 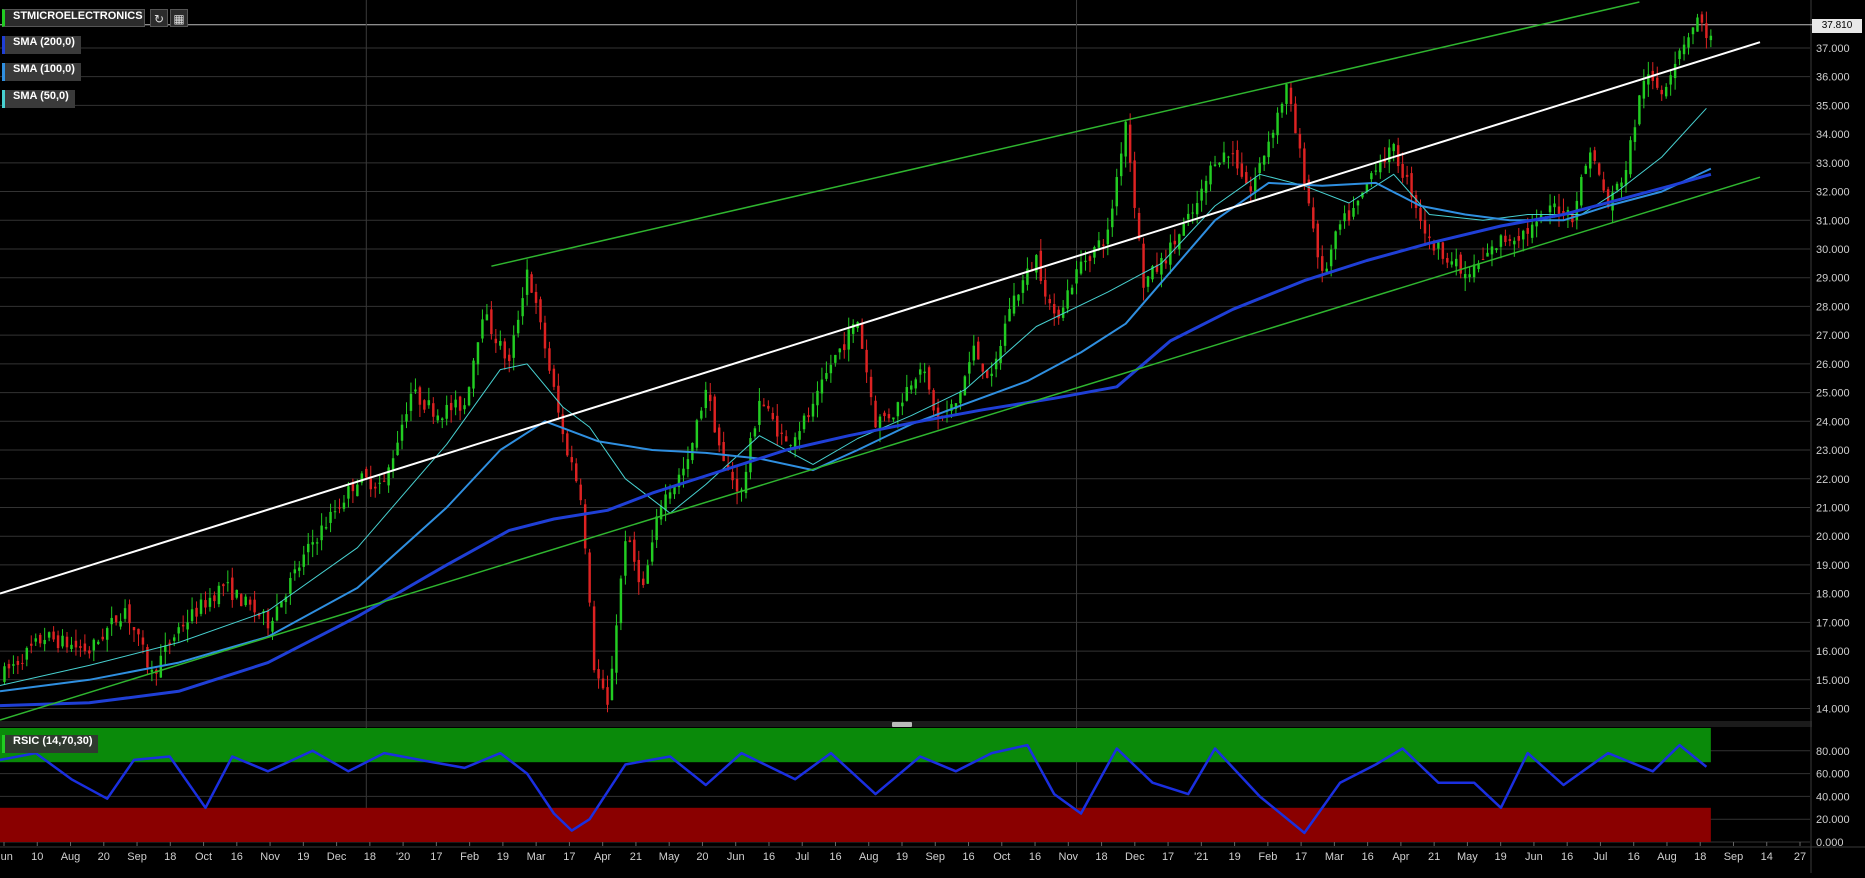 What do you see at coordinates (935, 857) in the screenshot?
I see `x-tick-label: Sep` at bounding box center [935, 857].